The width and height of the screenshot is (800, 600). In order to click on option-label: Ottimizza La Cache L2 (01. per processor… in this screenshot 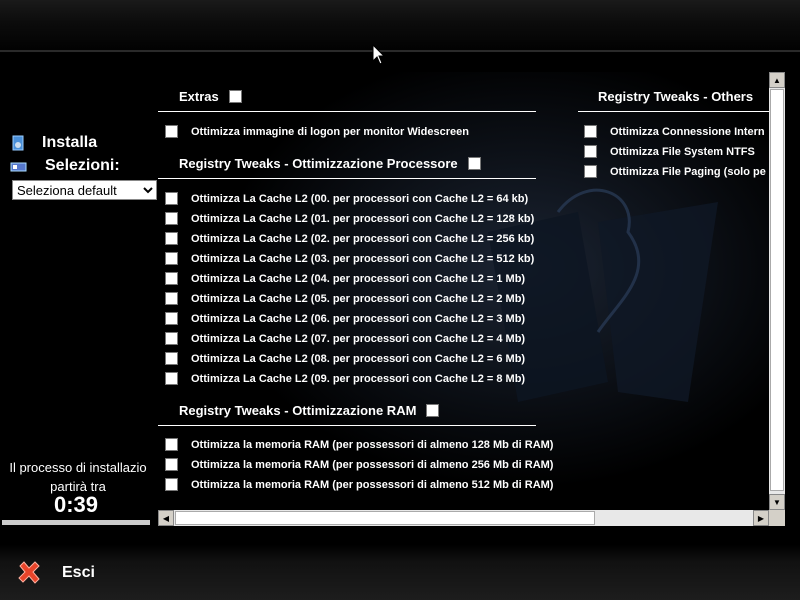, I will do `click(363, 218)`.